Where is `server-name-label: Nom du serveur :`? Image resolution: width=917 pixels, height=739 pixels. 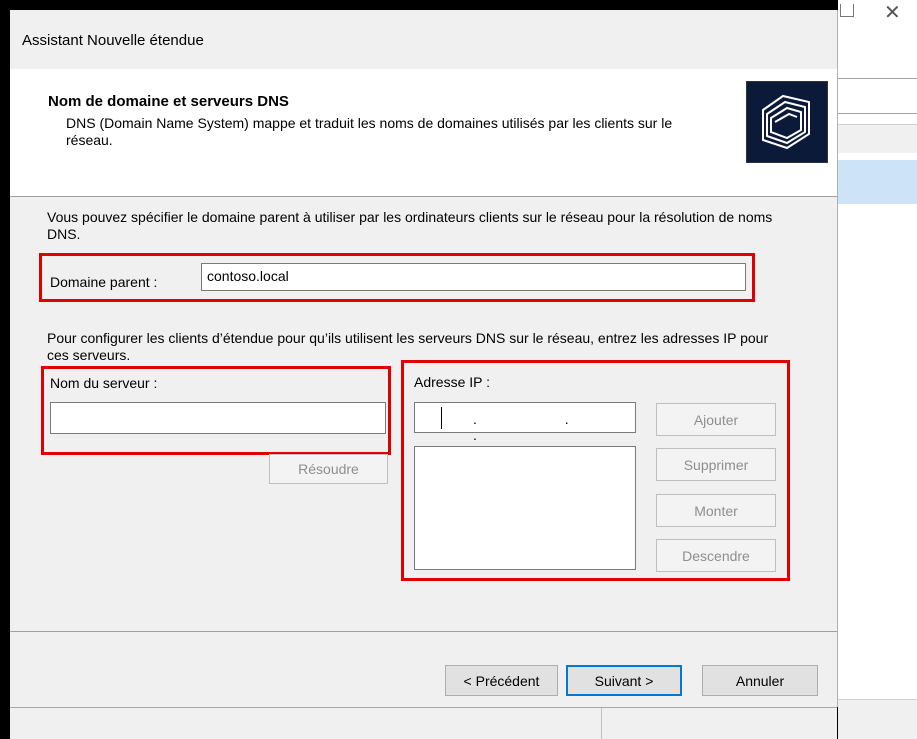 server-name-label: Nom du serveur : is located at coordinates (104, 383).